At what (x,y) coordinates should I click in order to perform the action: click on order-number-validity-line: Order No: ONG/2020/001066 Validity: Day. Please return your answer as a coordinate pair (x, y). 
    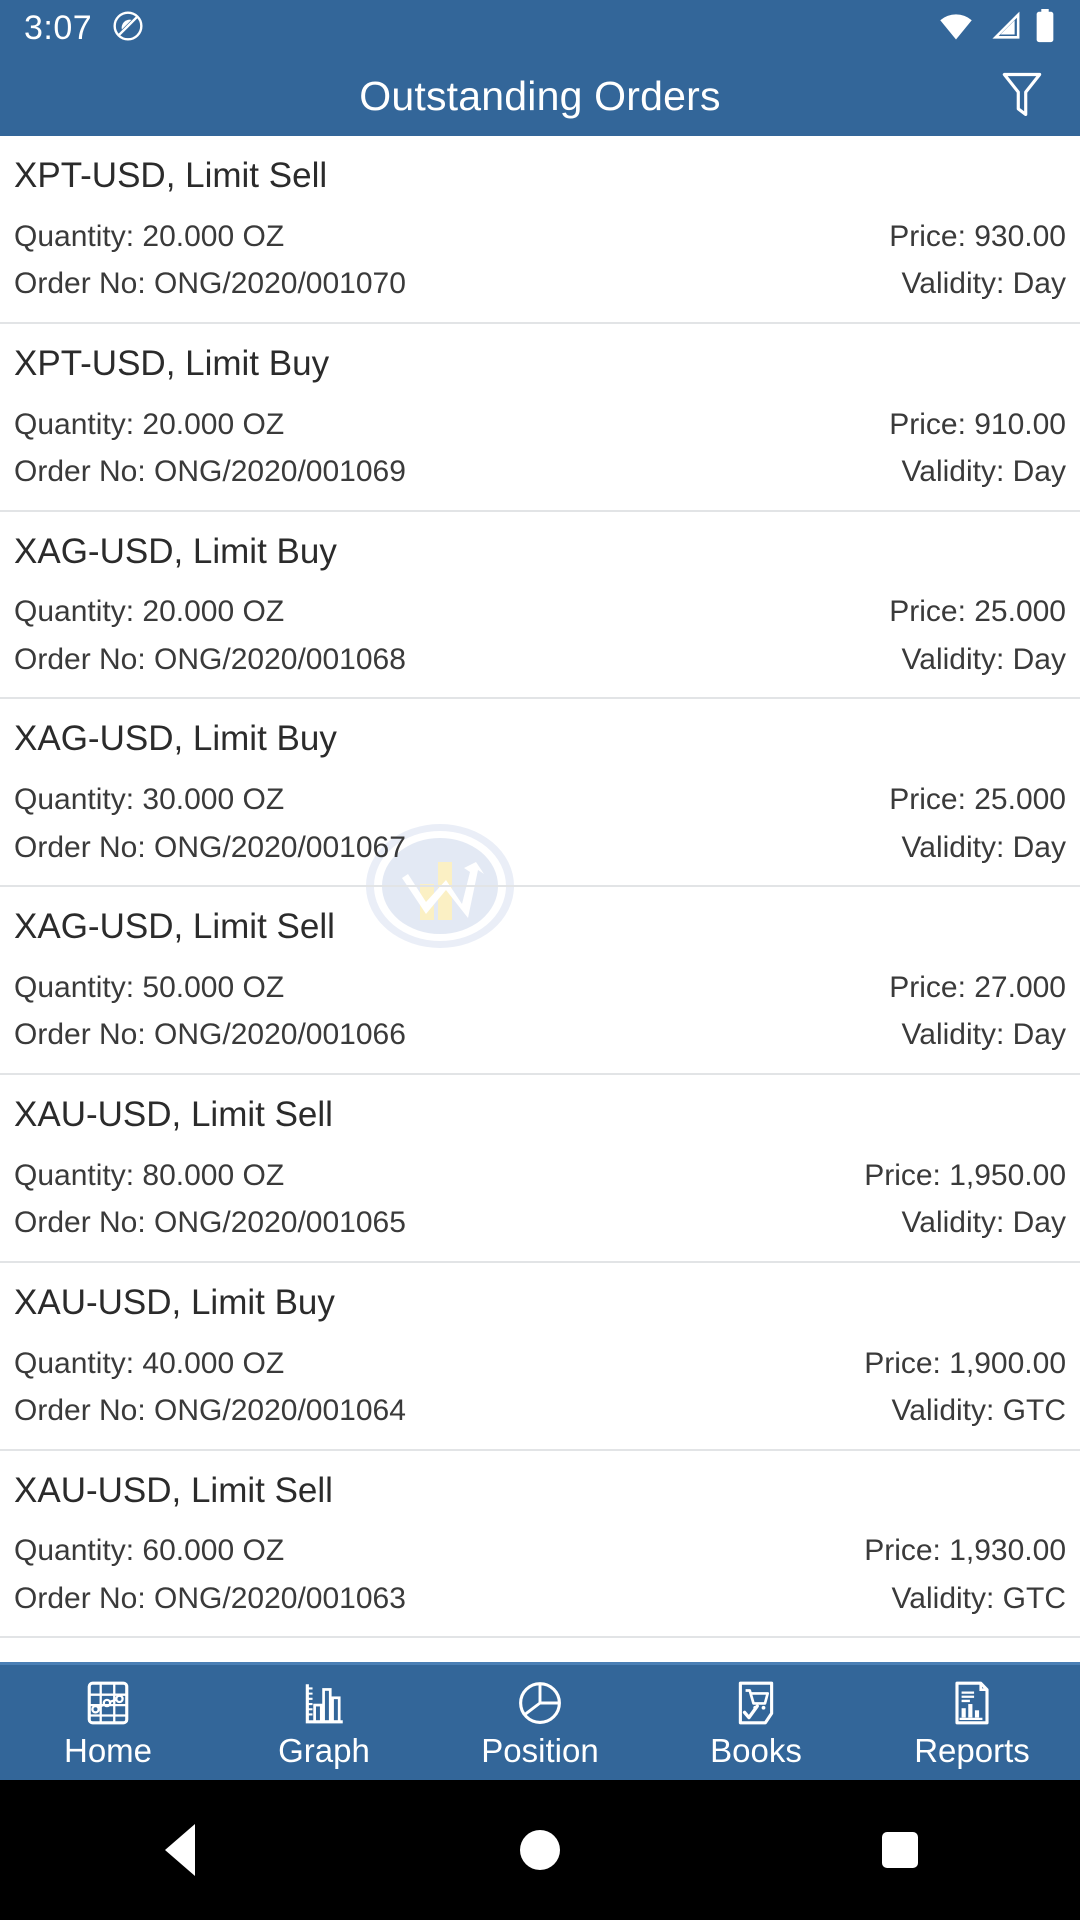
    Looking at the image, I should click on (540, 1035).